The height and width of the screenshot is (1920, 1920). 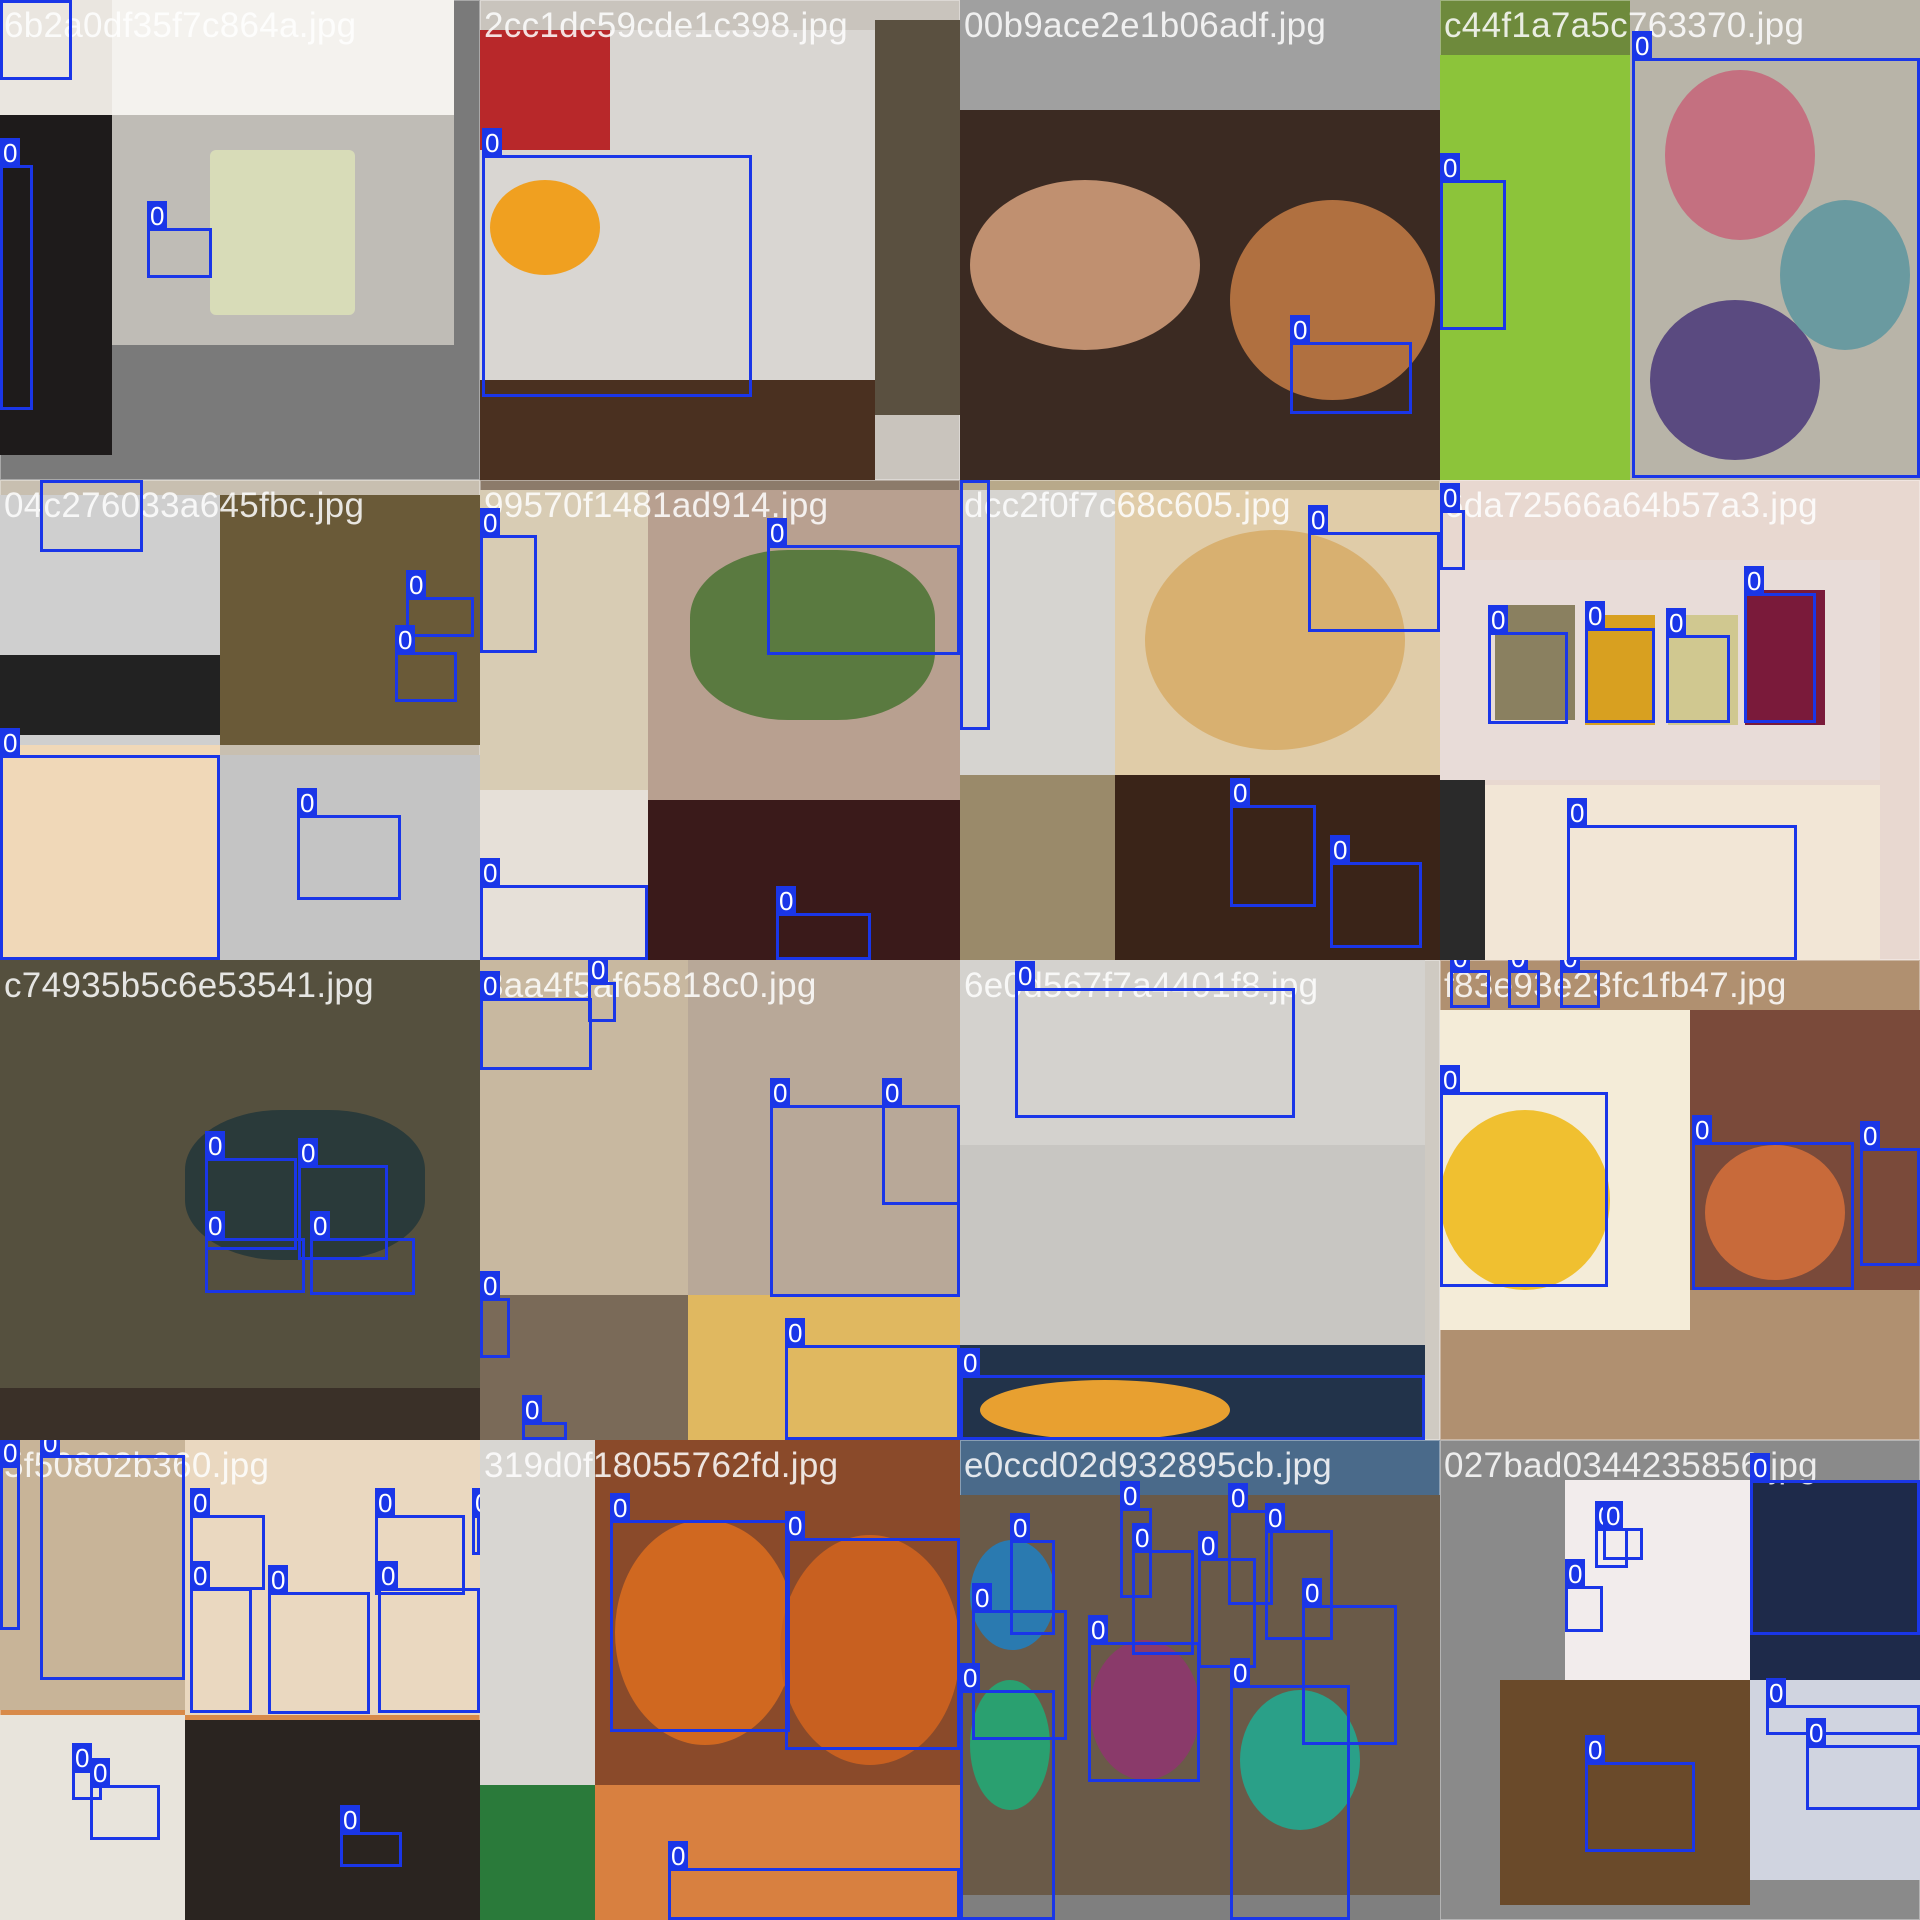 What do you see at coordinates (189, 985) in the screenshot?
I see `image-filename: c74935b5c6e53541.jpg` at bounding box center [189, 985].